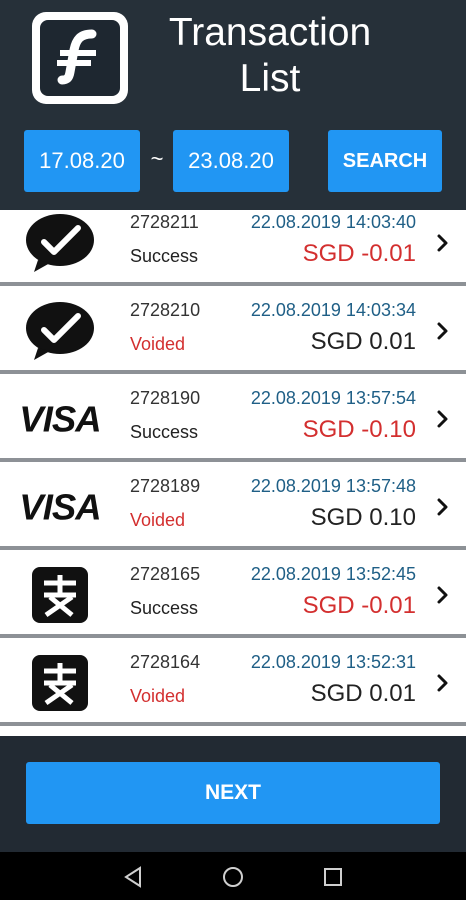 This screenshot has height=900, width=466. Describe the element at coordinates (233, 684) in the screenshot. I see `transaction-row: 2728164 Voided 22.08.2019 13:52:31 SGD 0.01` at that location.